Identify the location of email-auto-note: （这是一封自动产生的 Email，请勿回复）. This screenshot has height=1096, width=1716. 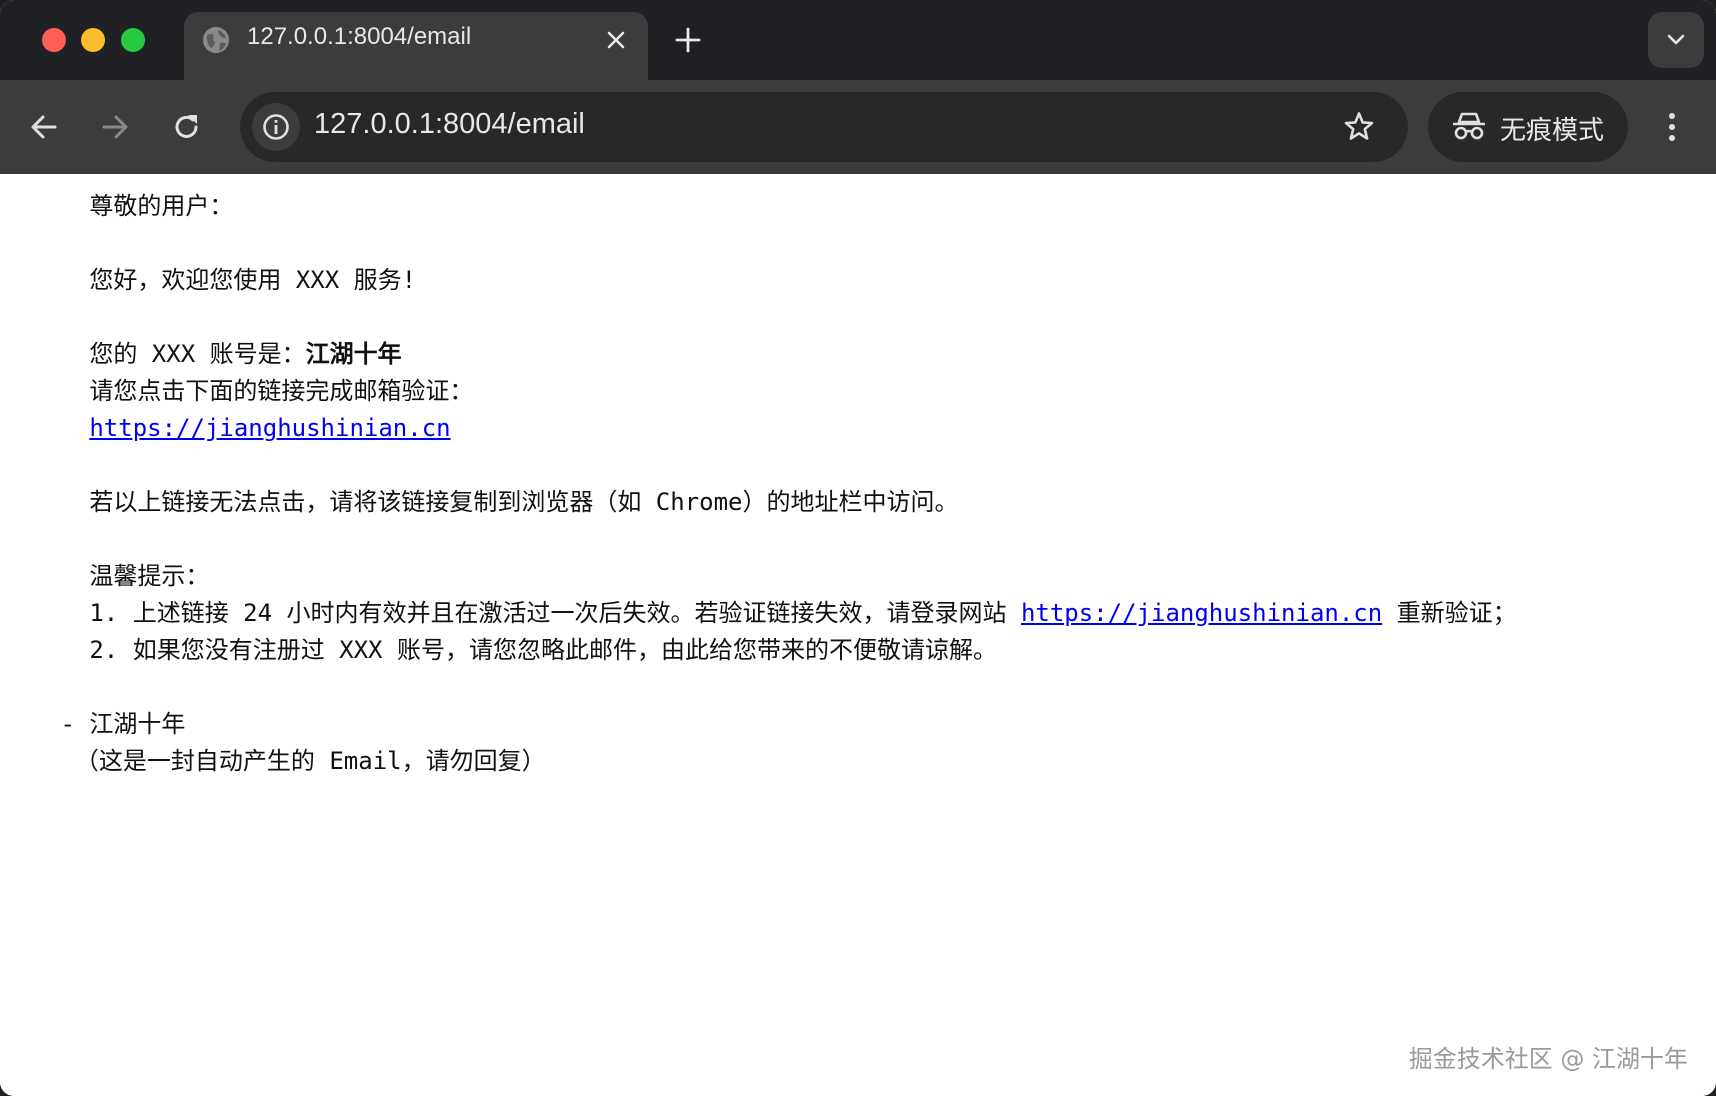
(310, 761).